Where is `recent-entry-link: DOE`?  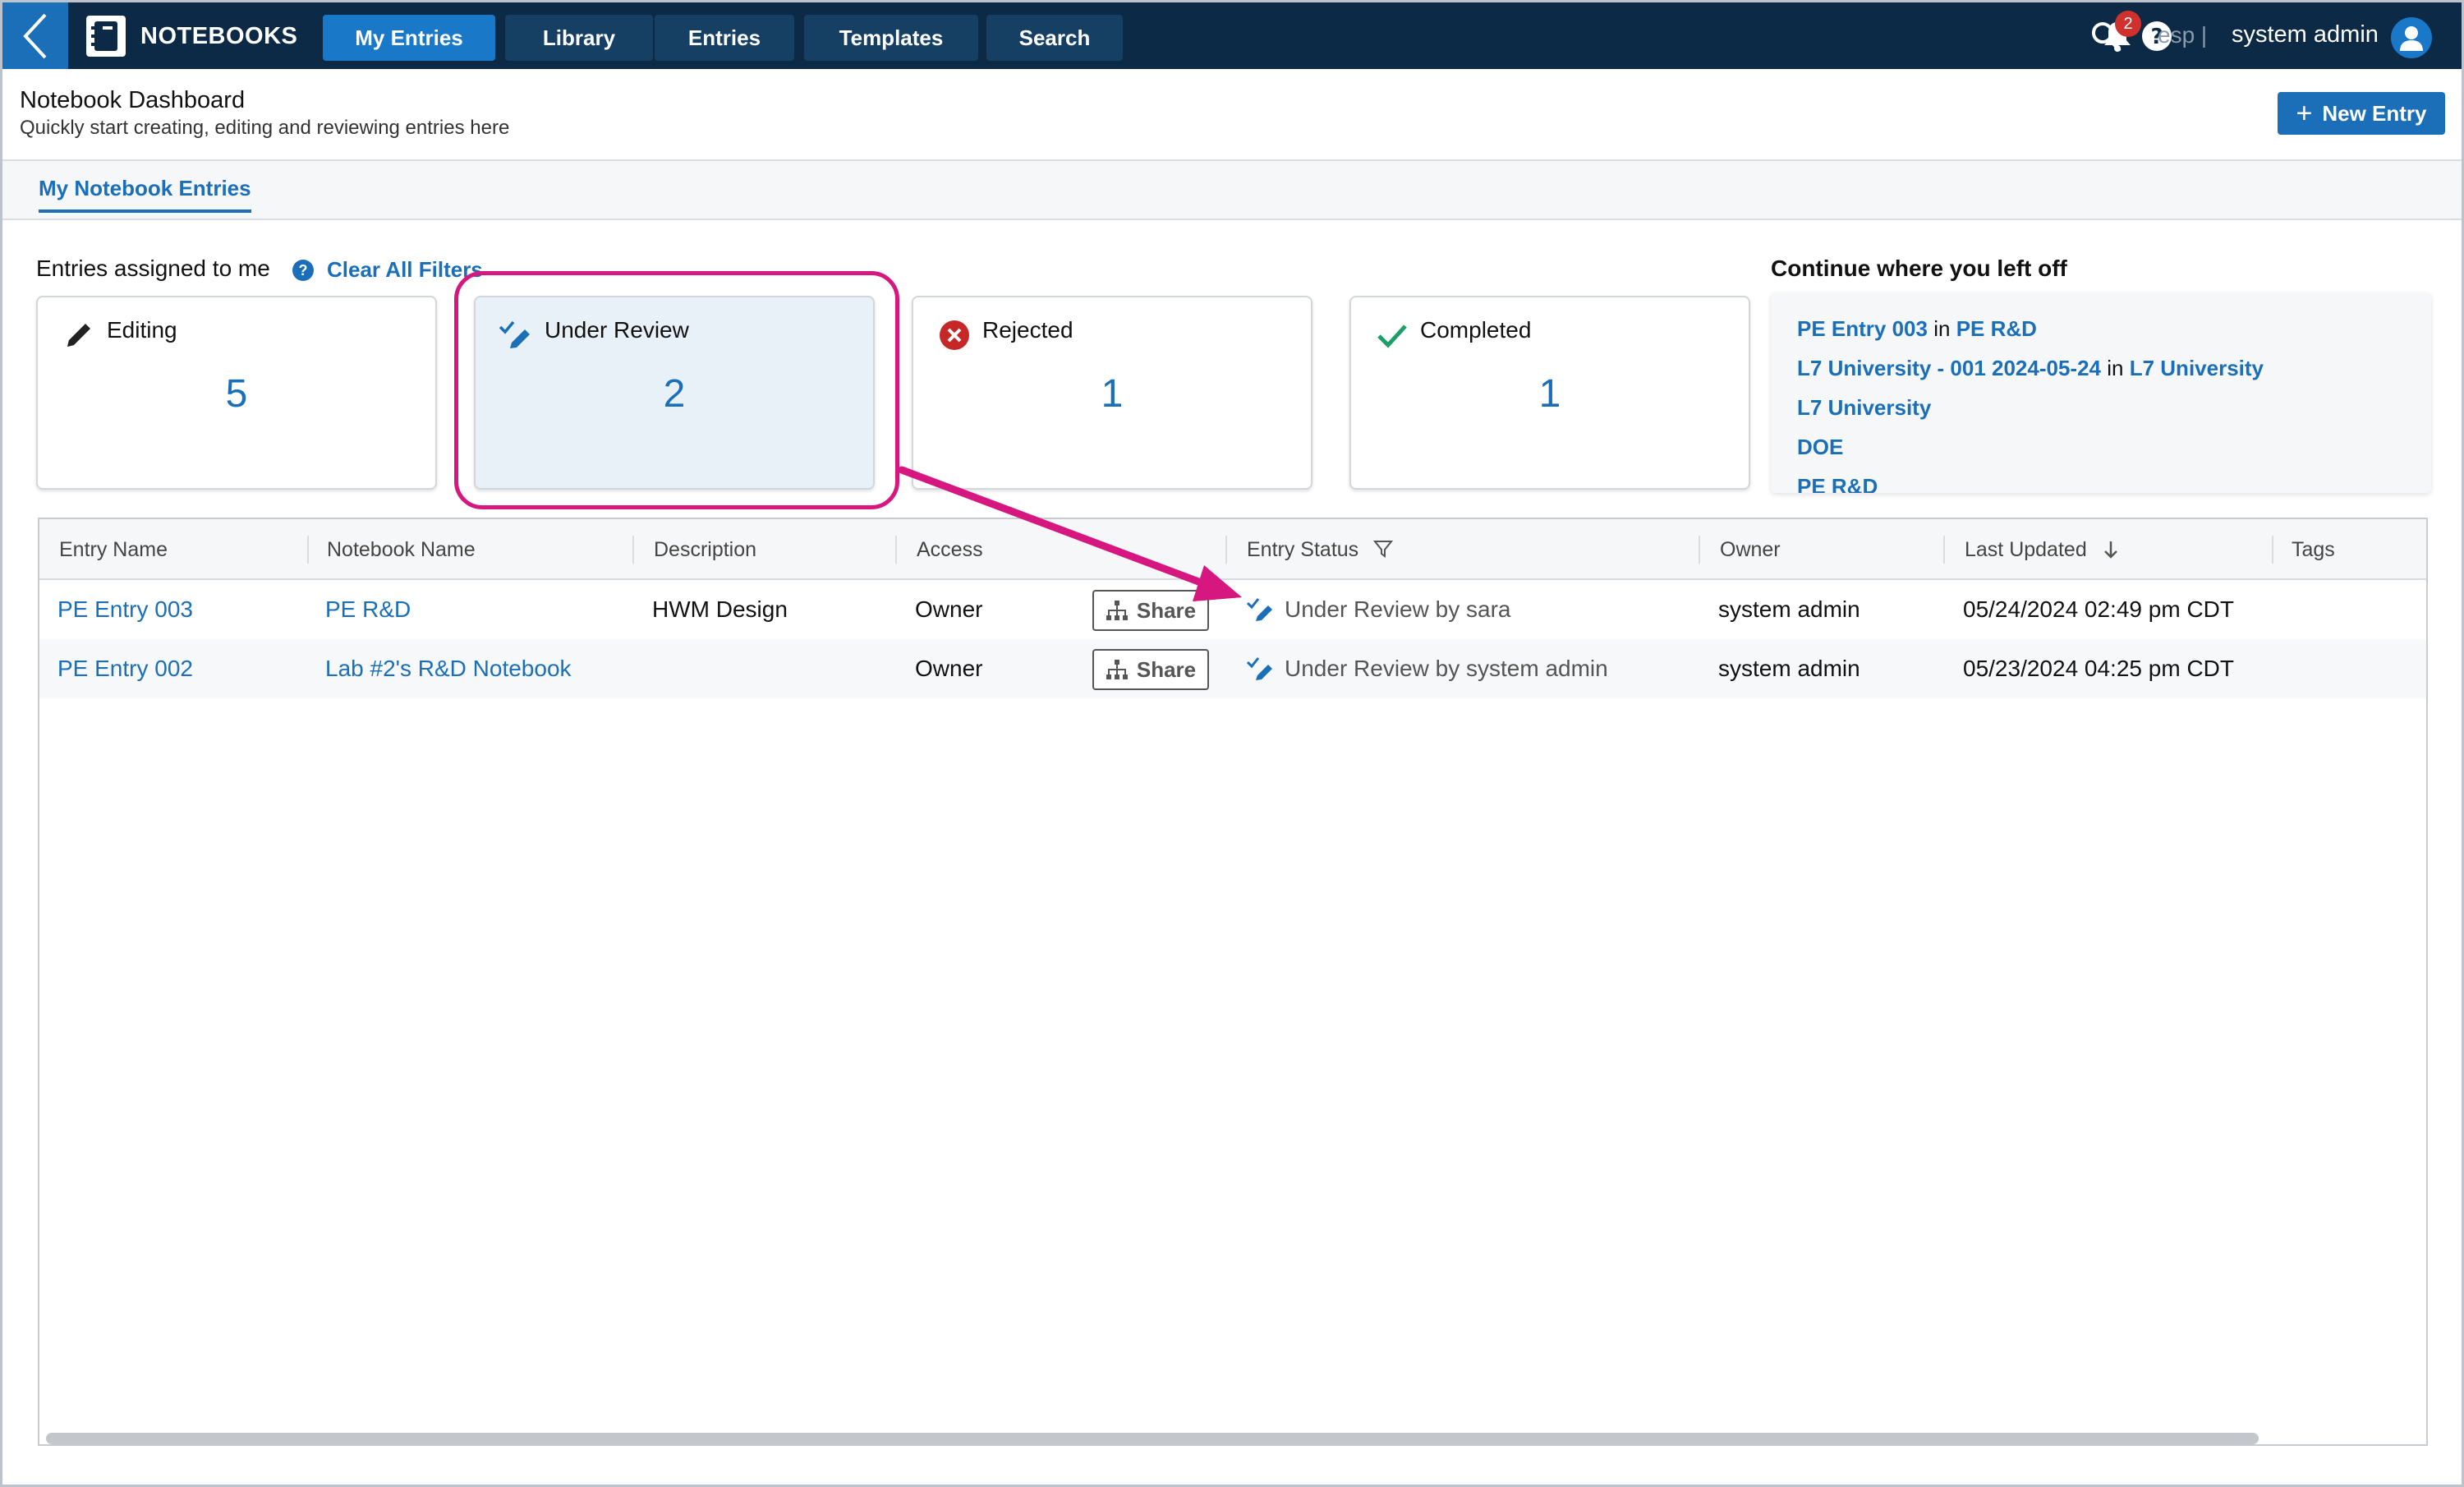 recent-entry-link: DOE is located at coordinates (1820, 447).